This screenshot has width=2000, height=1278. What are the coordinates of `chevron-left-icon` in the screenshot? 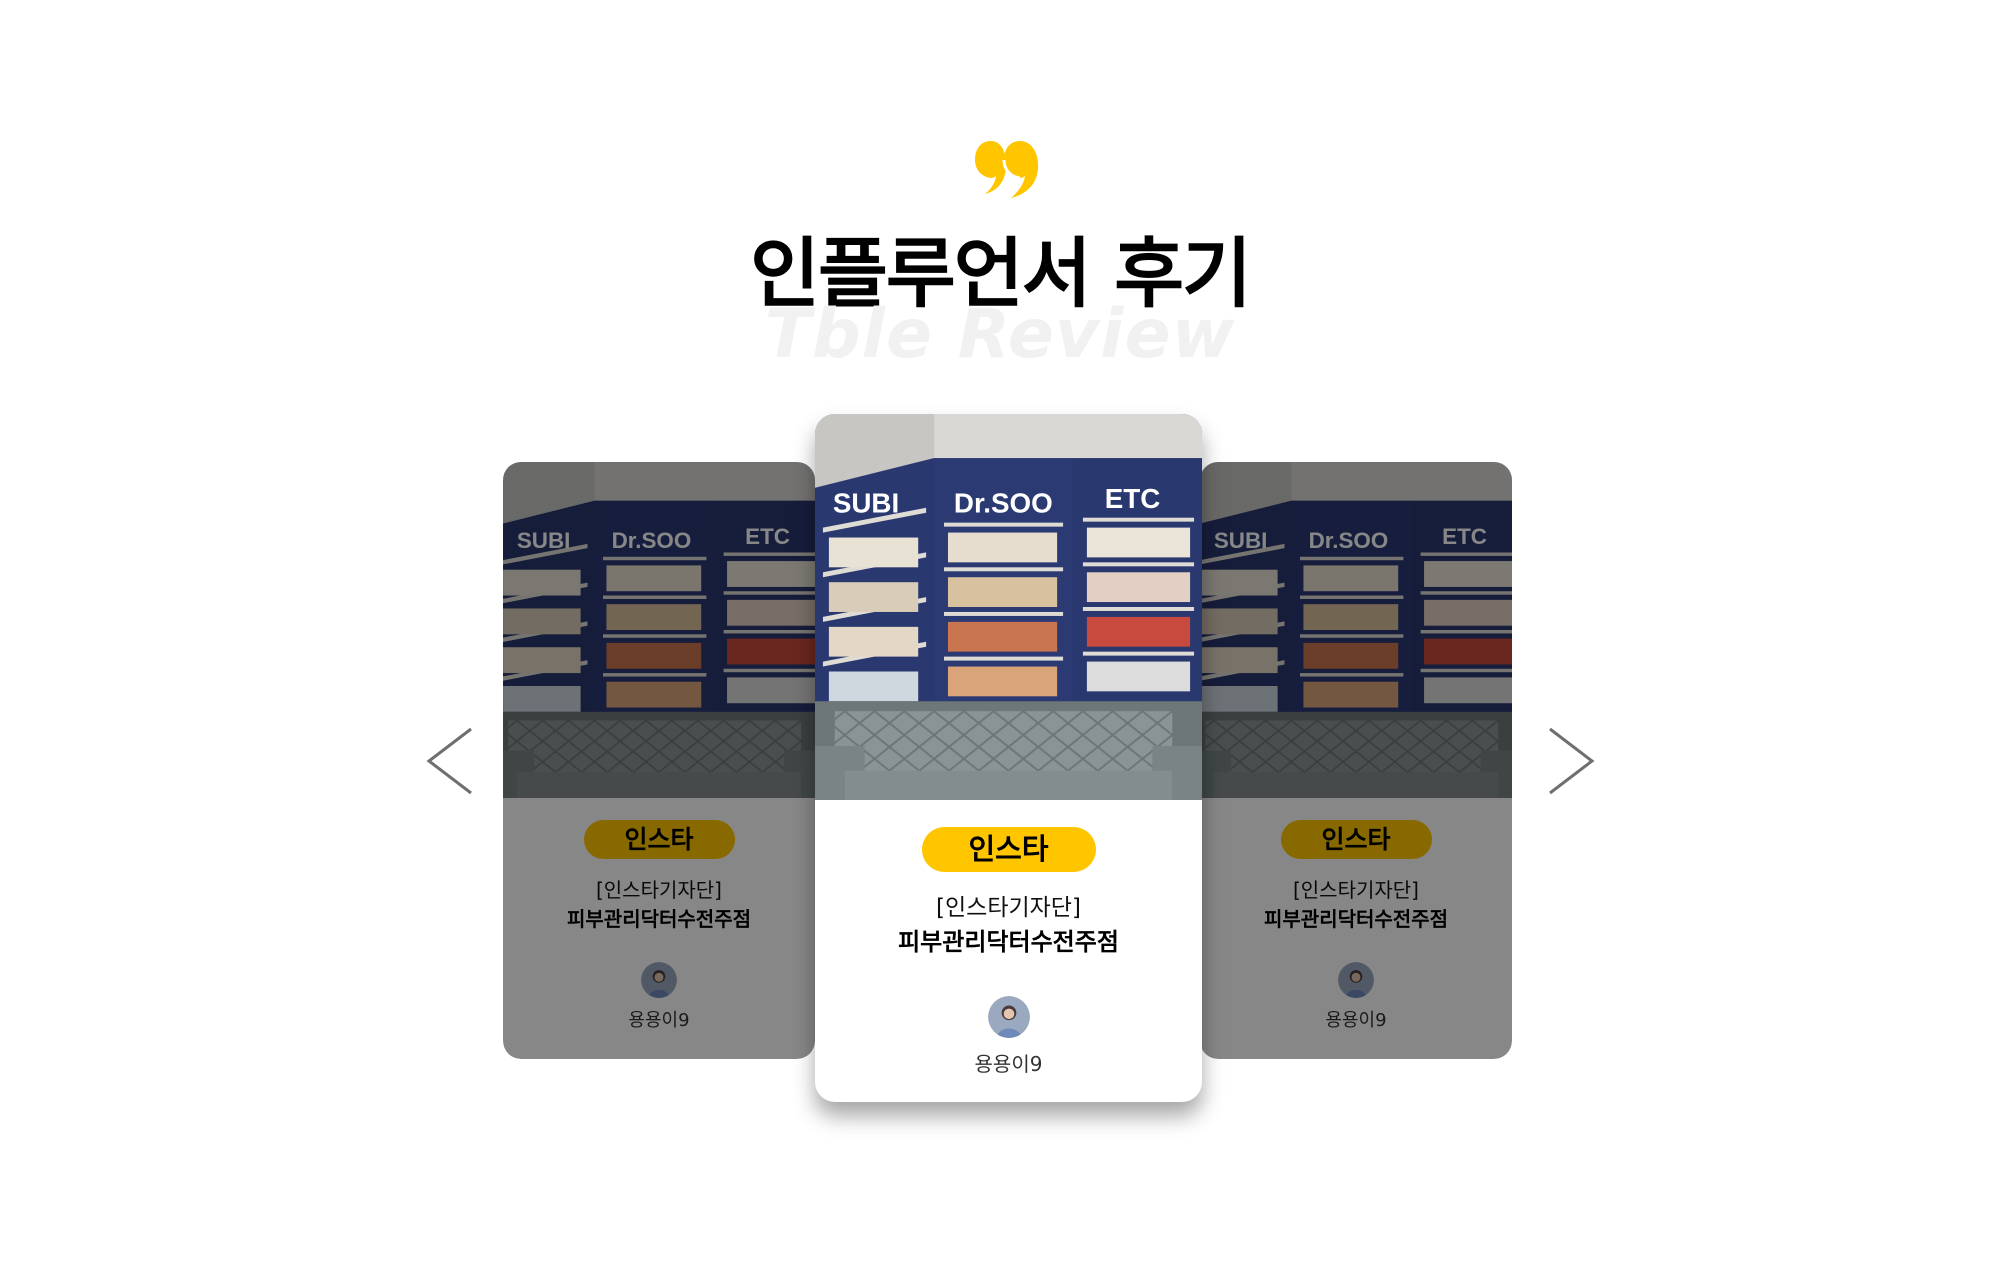 It's located at (450, 761).